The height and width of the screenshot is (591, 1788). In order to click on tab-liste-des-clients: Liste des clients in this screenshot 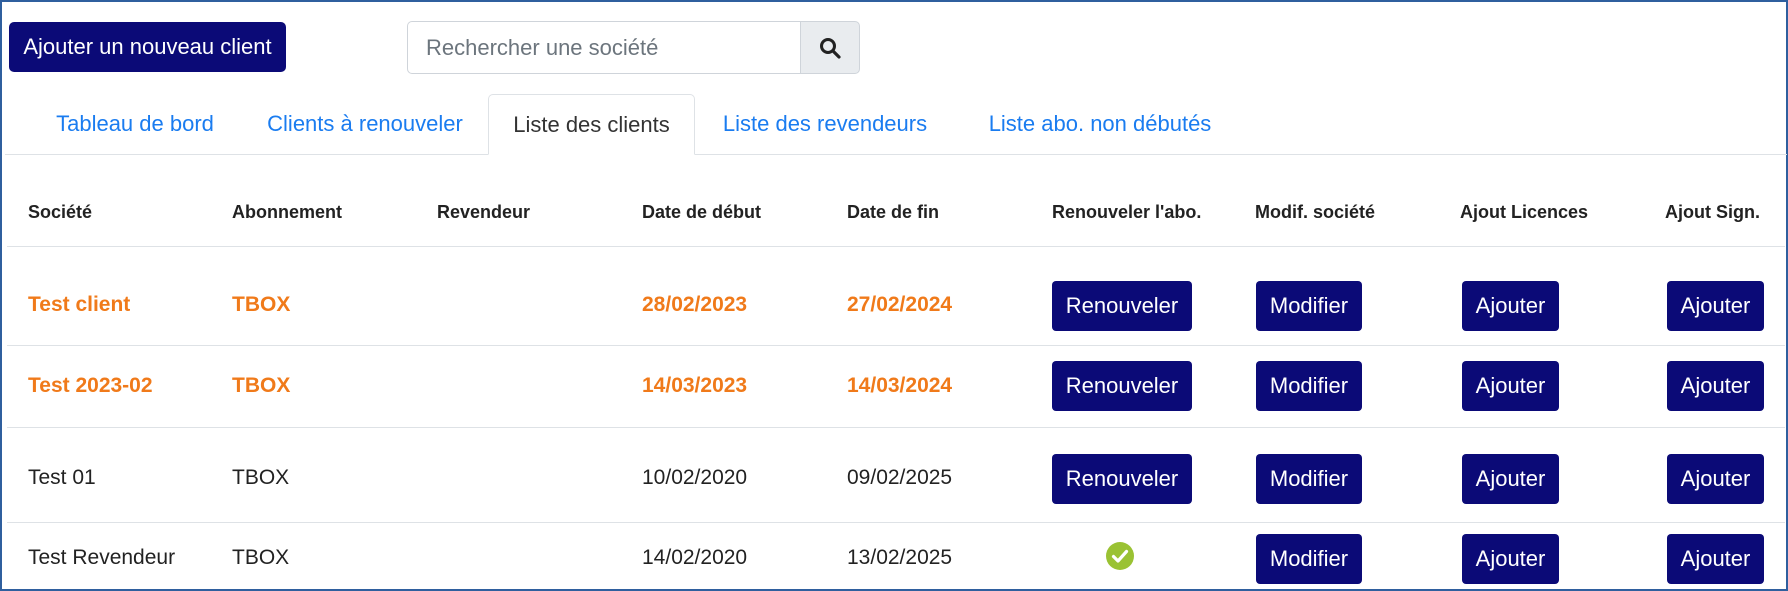, I will do `click(591, 124)`.